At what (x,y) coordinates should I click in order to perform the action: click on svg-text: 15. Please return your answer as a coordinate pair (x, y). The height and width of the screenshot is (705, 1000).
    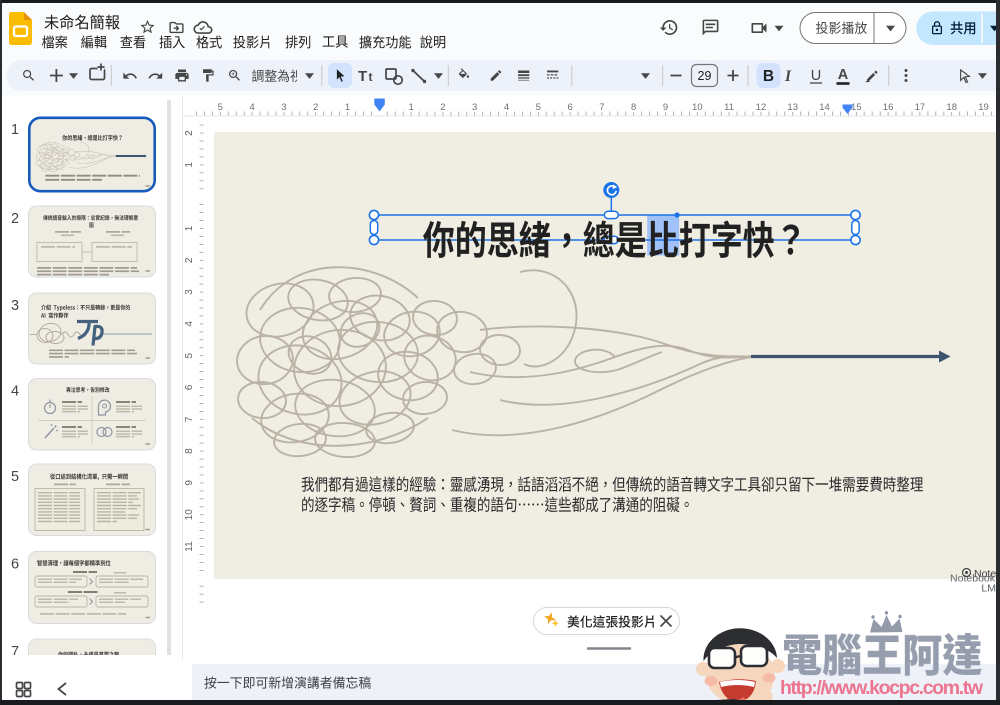
    Looking at the image, I should click on (856, 107).